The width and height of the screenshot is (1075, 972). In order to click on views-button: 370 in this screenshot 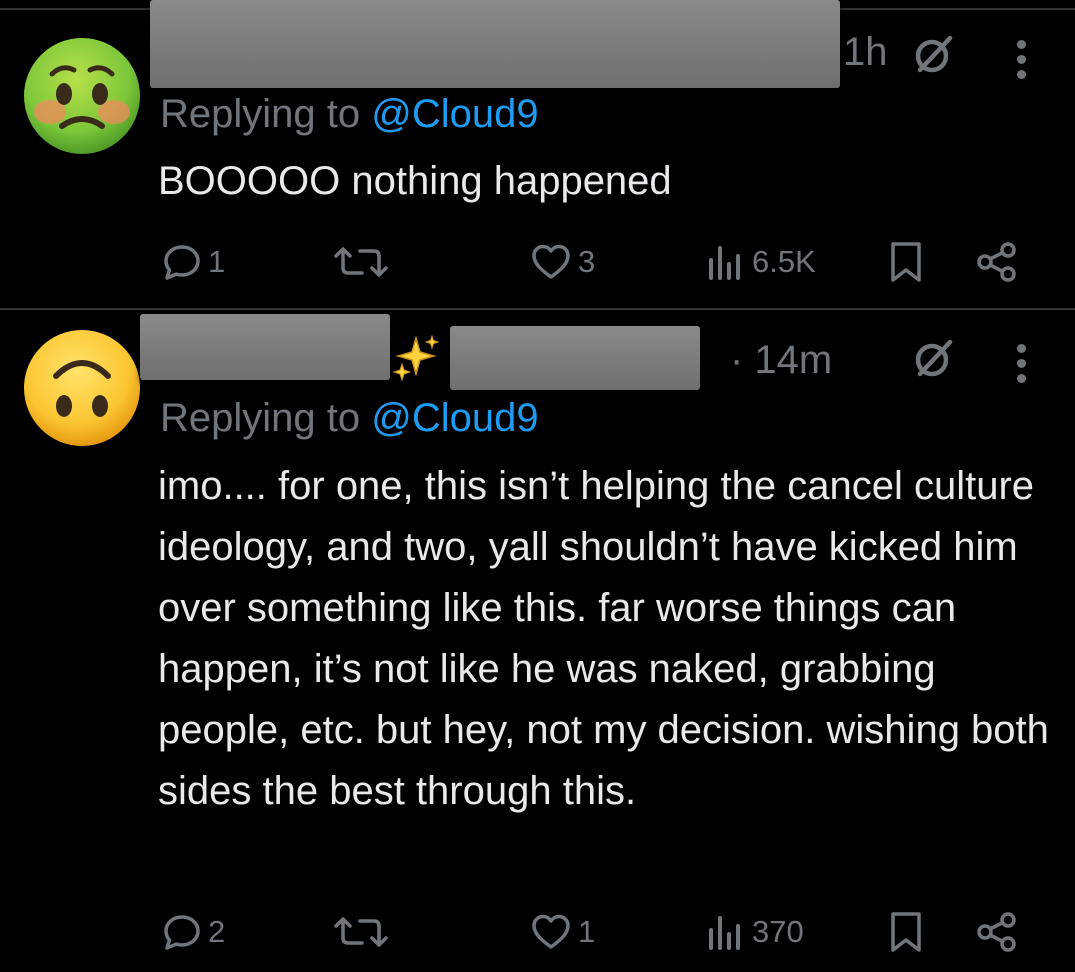, I will do `click(755, 932)`.